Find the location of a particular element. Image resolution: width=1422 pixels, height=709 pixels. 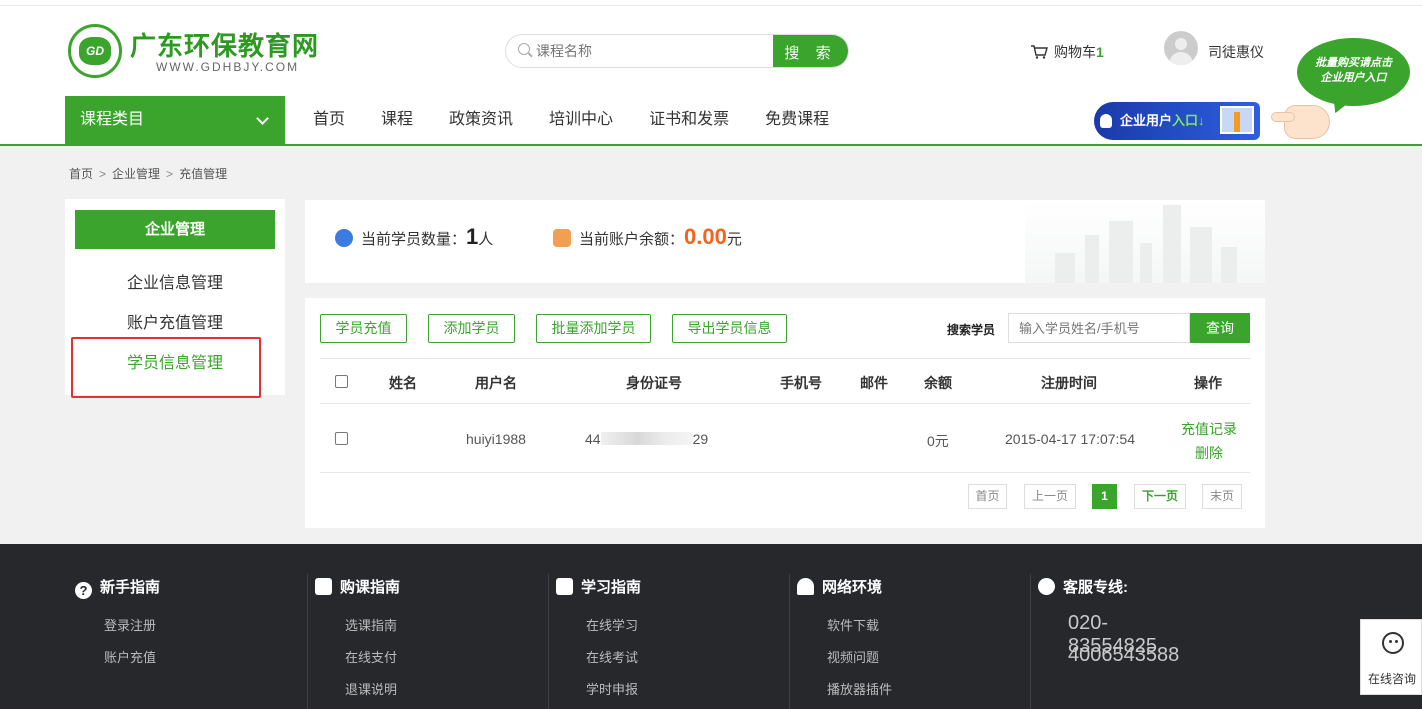

course-category-dropdown: 课程类目 is located at coordinates (175, 120).